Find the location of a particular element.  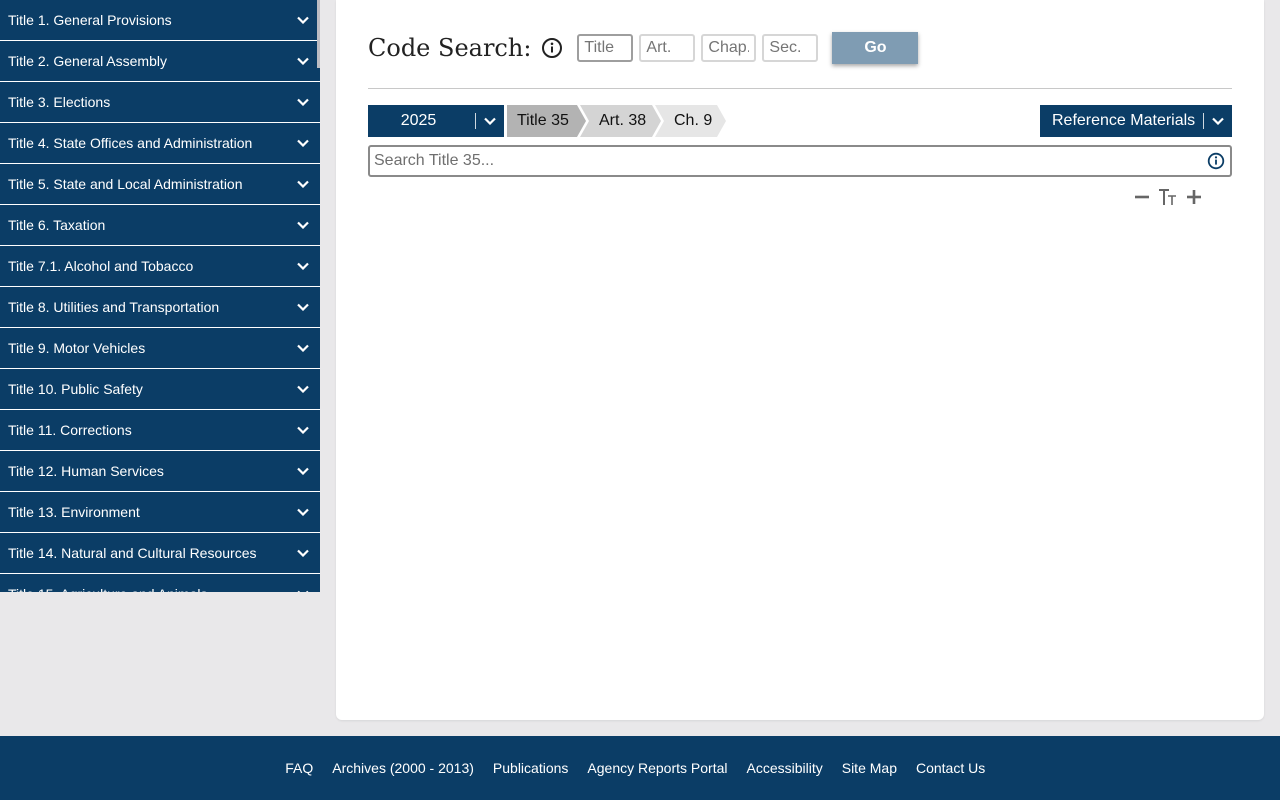

article-number-input is located at coordinates (667, 48).